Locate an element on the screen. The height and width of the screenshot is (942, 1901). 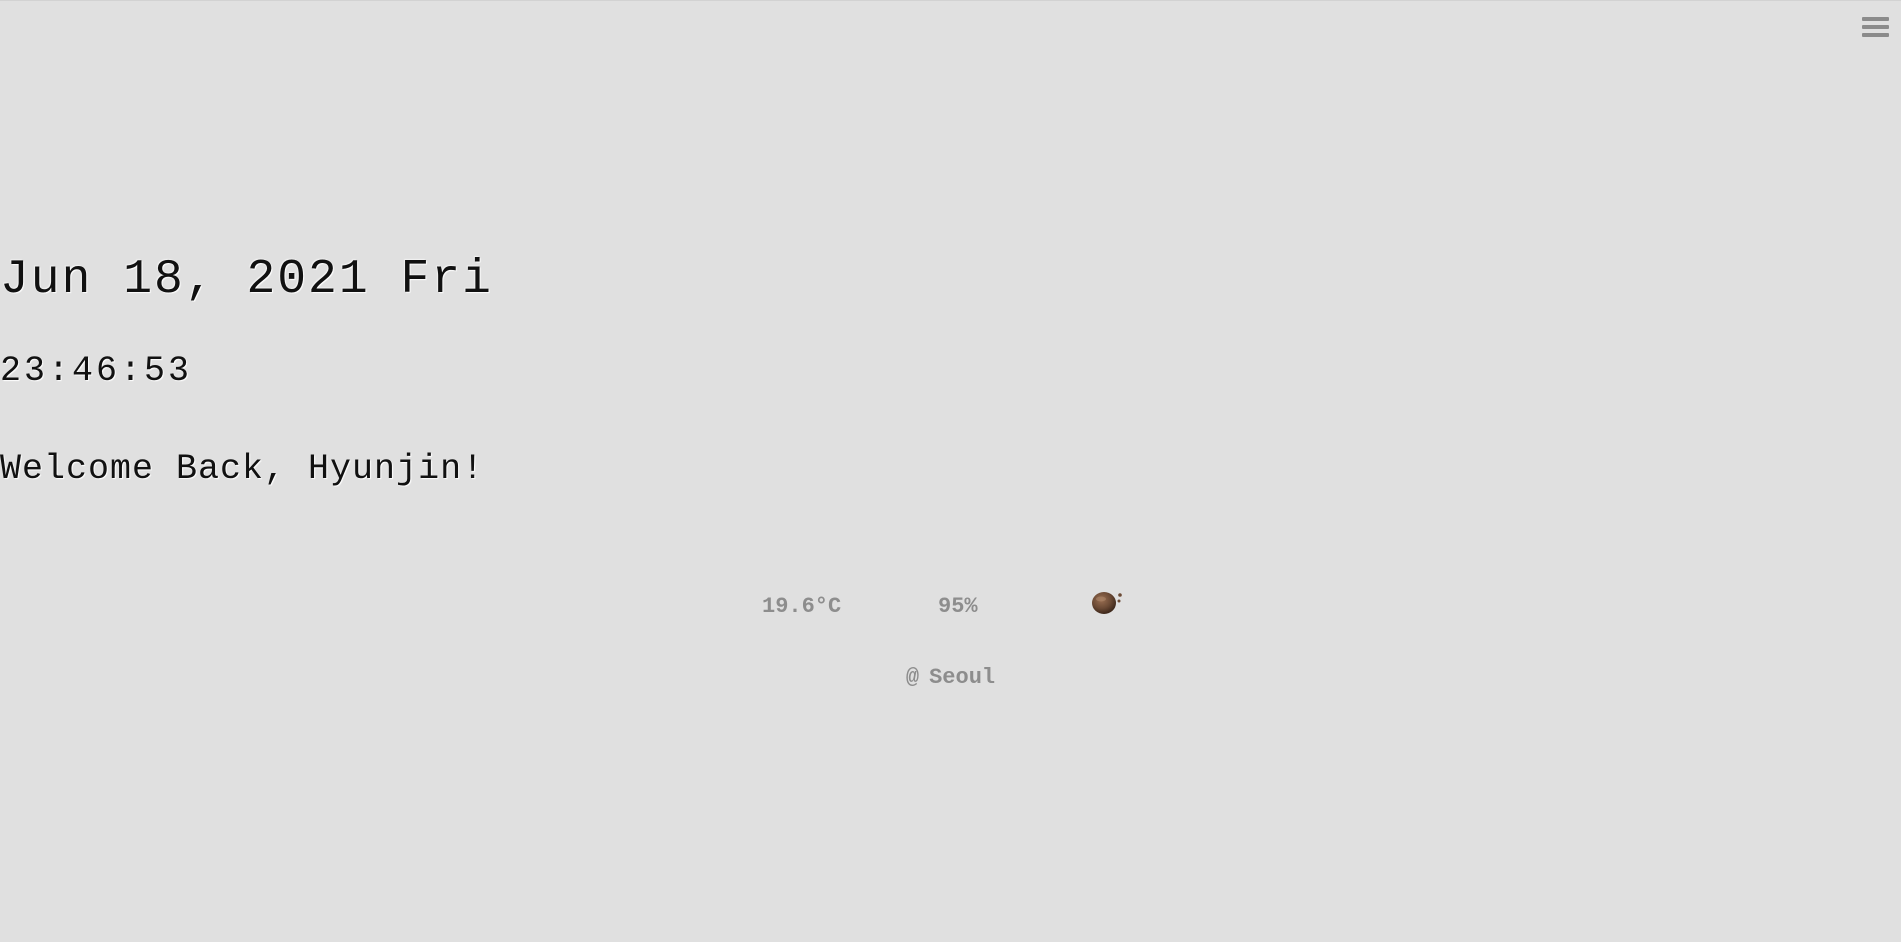
weather-humidity: 95% is located at coordinates (958, 606).